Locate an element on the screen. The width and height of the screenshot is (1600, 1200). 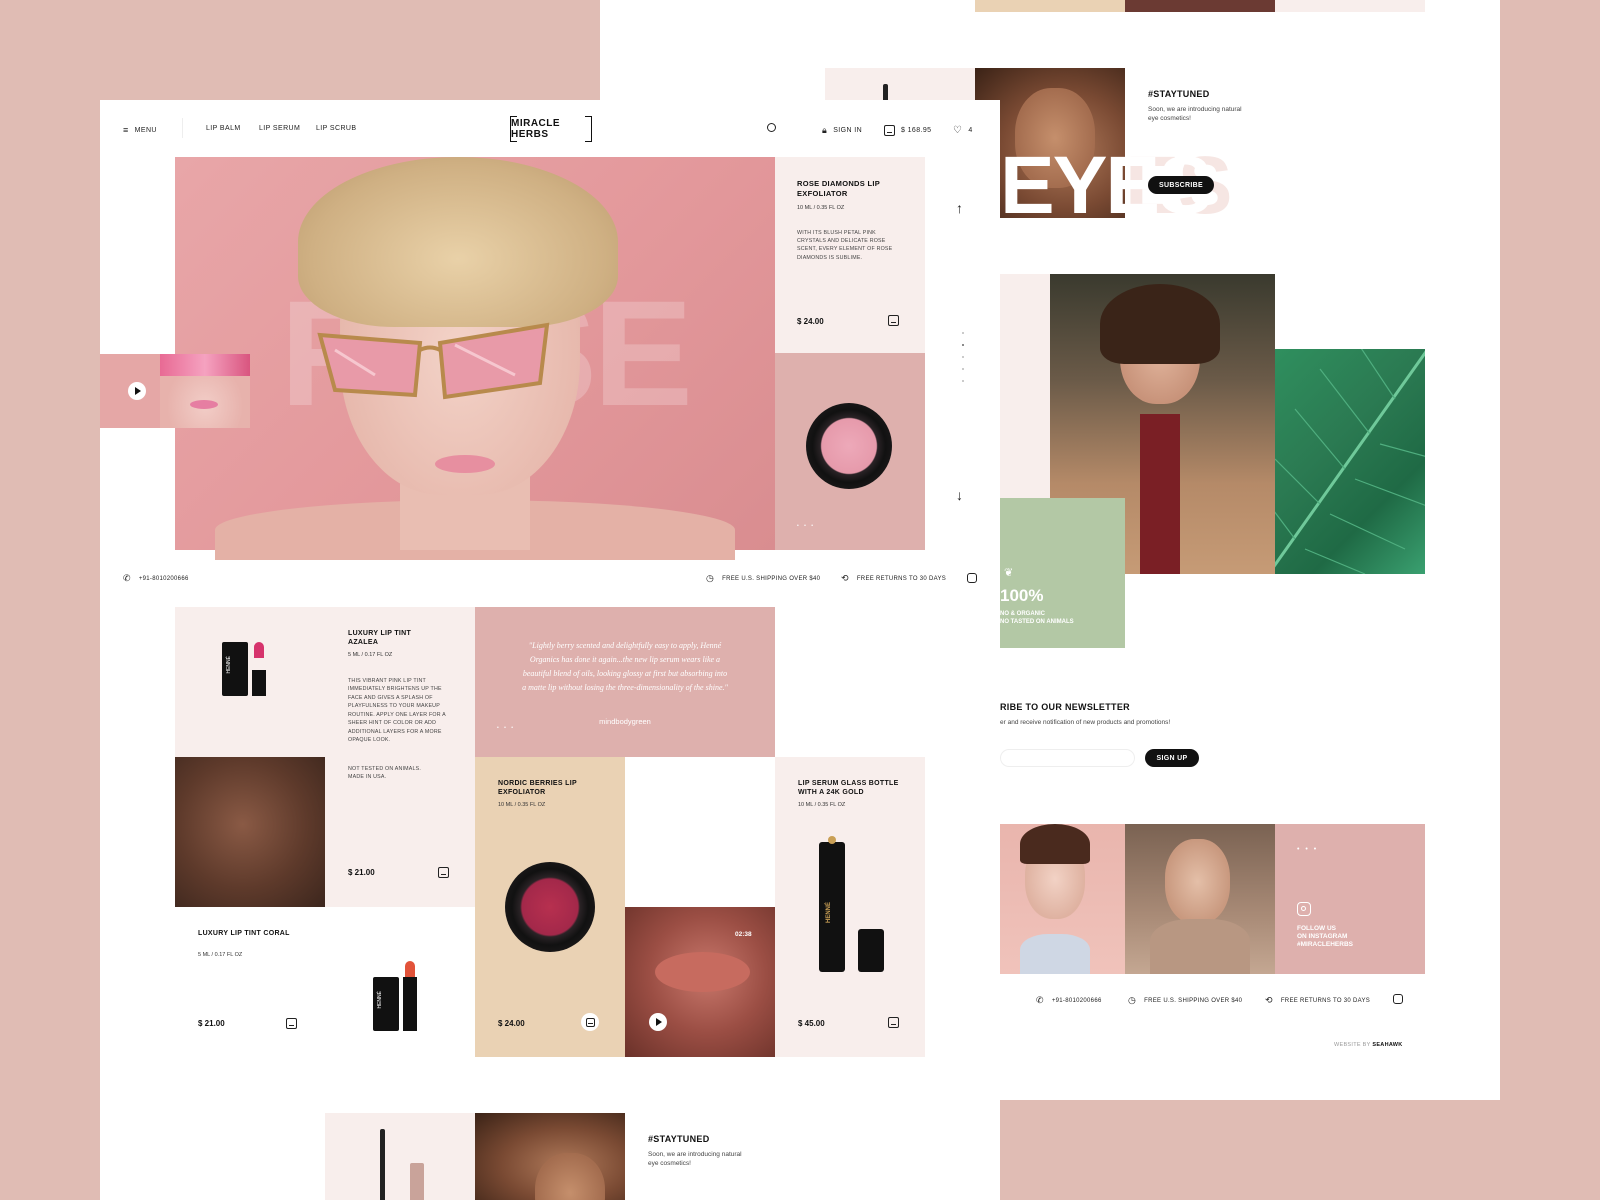
instagram-line3: #MIRACLEHERBS is located at coordinates (1325, 944).